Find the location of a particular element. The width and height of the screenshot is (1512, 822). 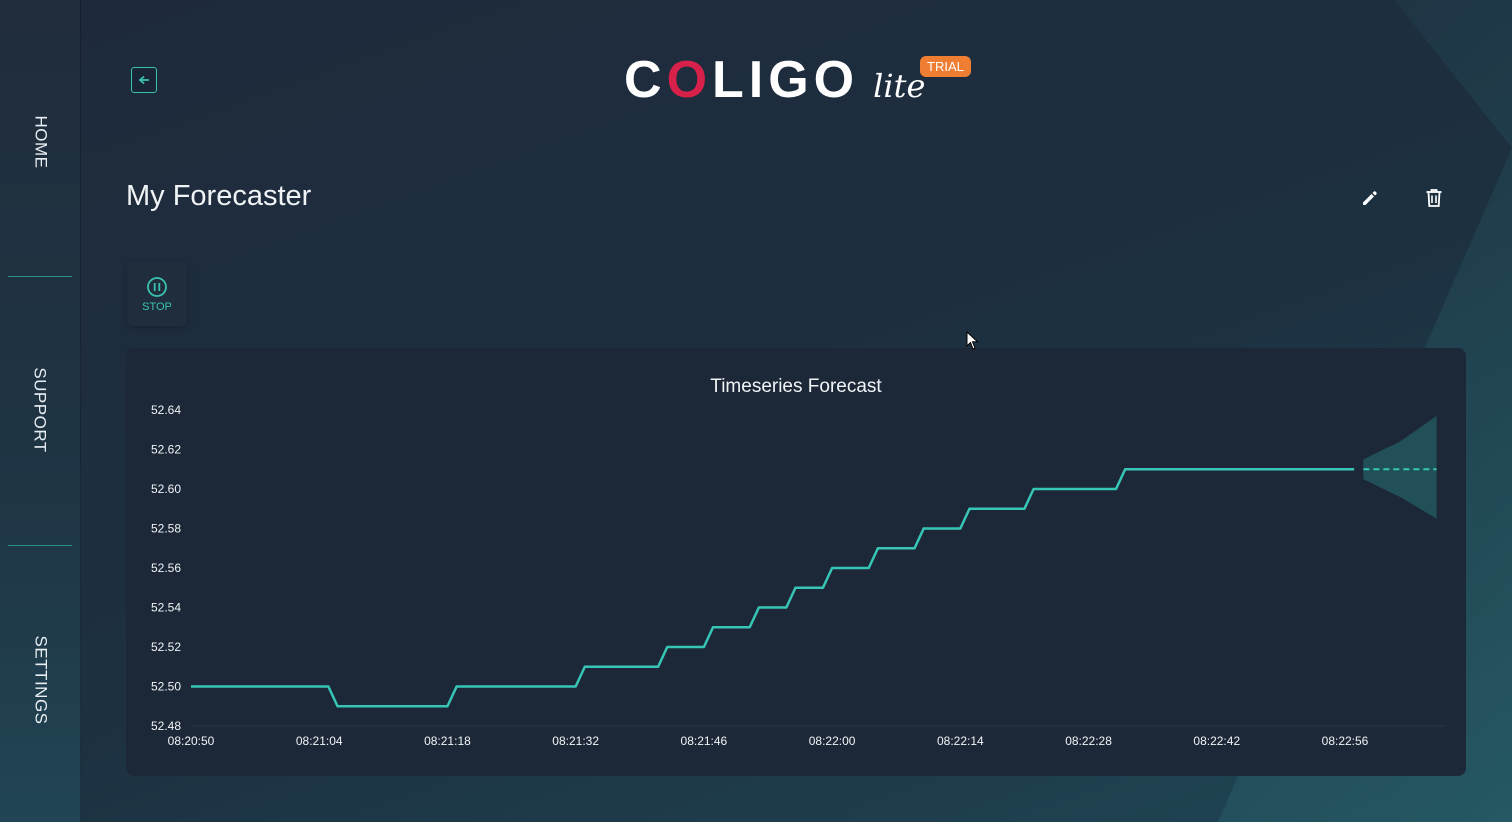

trash-icon is located at coordinates (1434, 198).